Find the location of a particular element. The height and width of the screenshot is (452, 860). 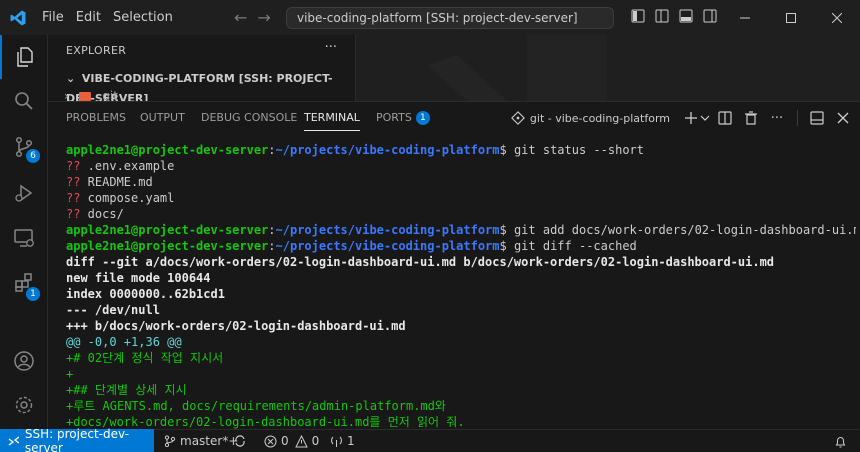

error-count: 0 is located at coordinates (285, 441).